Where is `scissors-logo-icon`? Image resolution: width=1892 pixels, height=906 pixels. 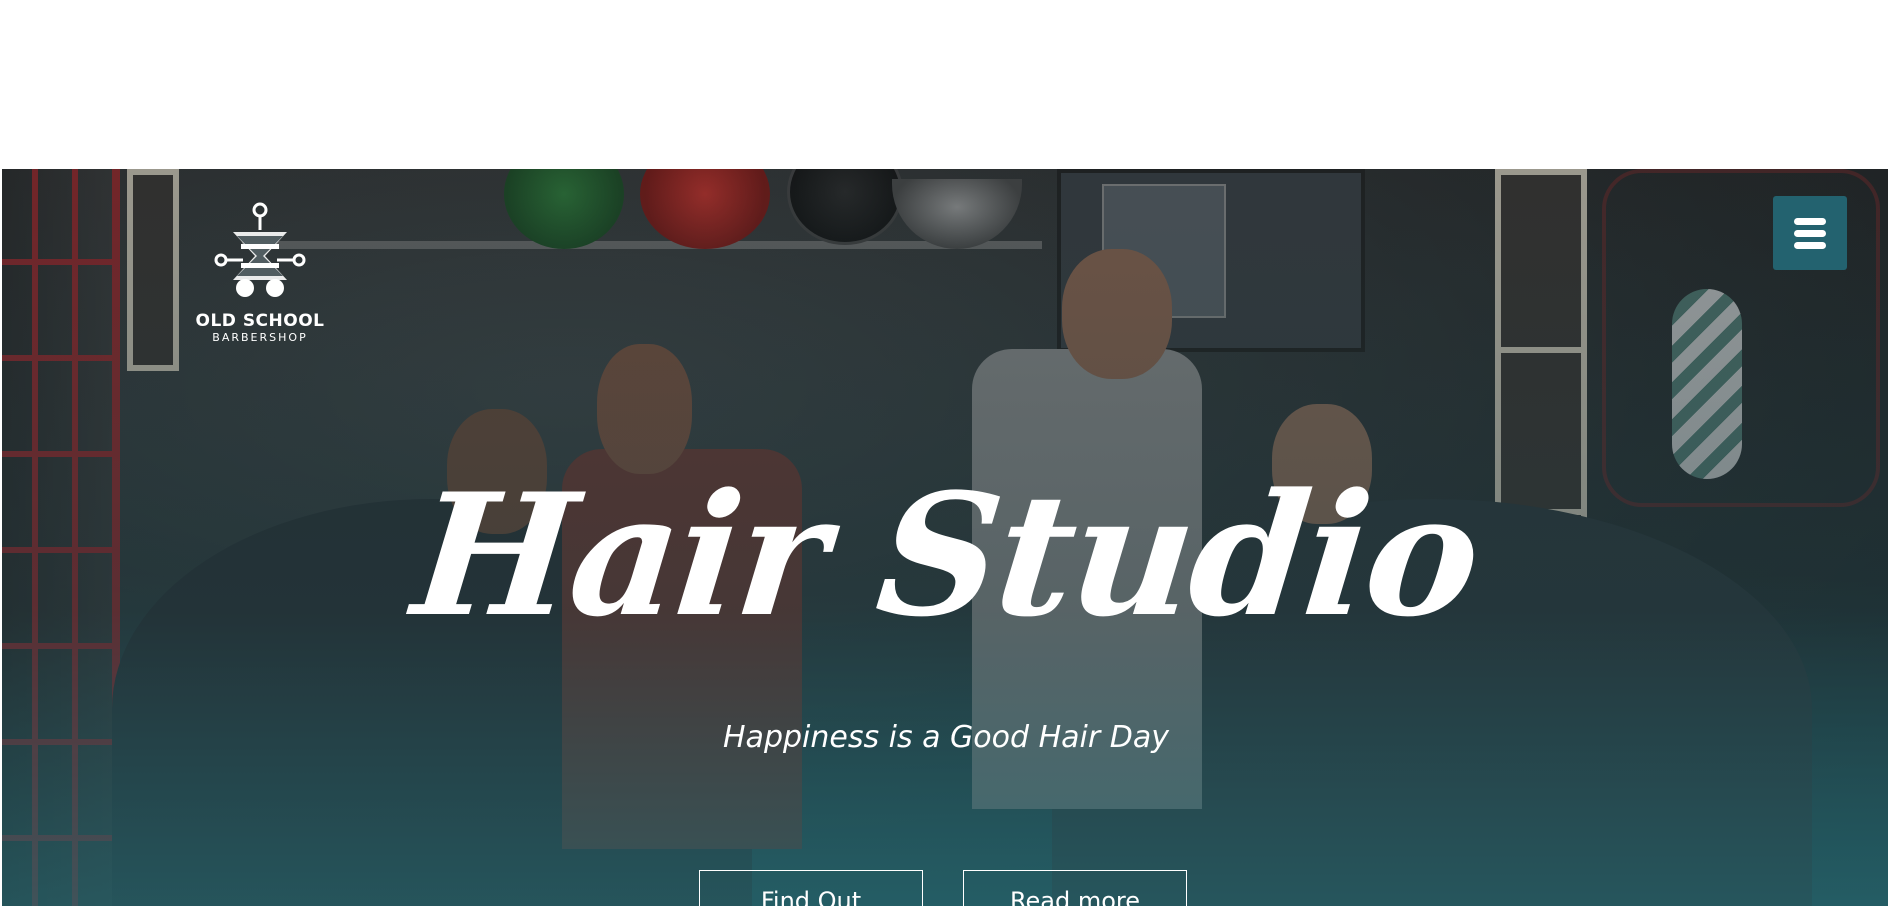 scissors-logo-icon is located at coordinates (260, 249).